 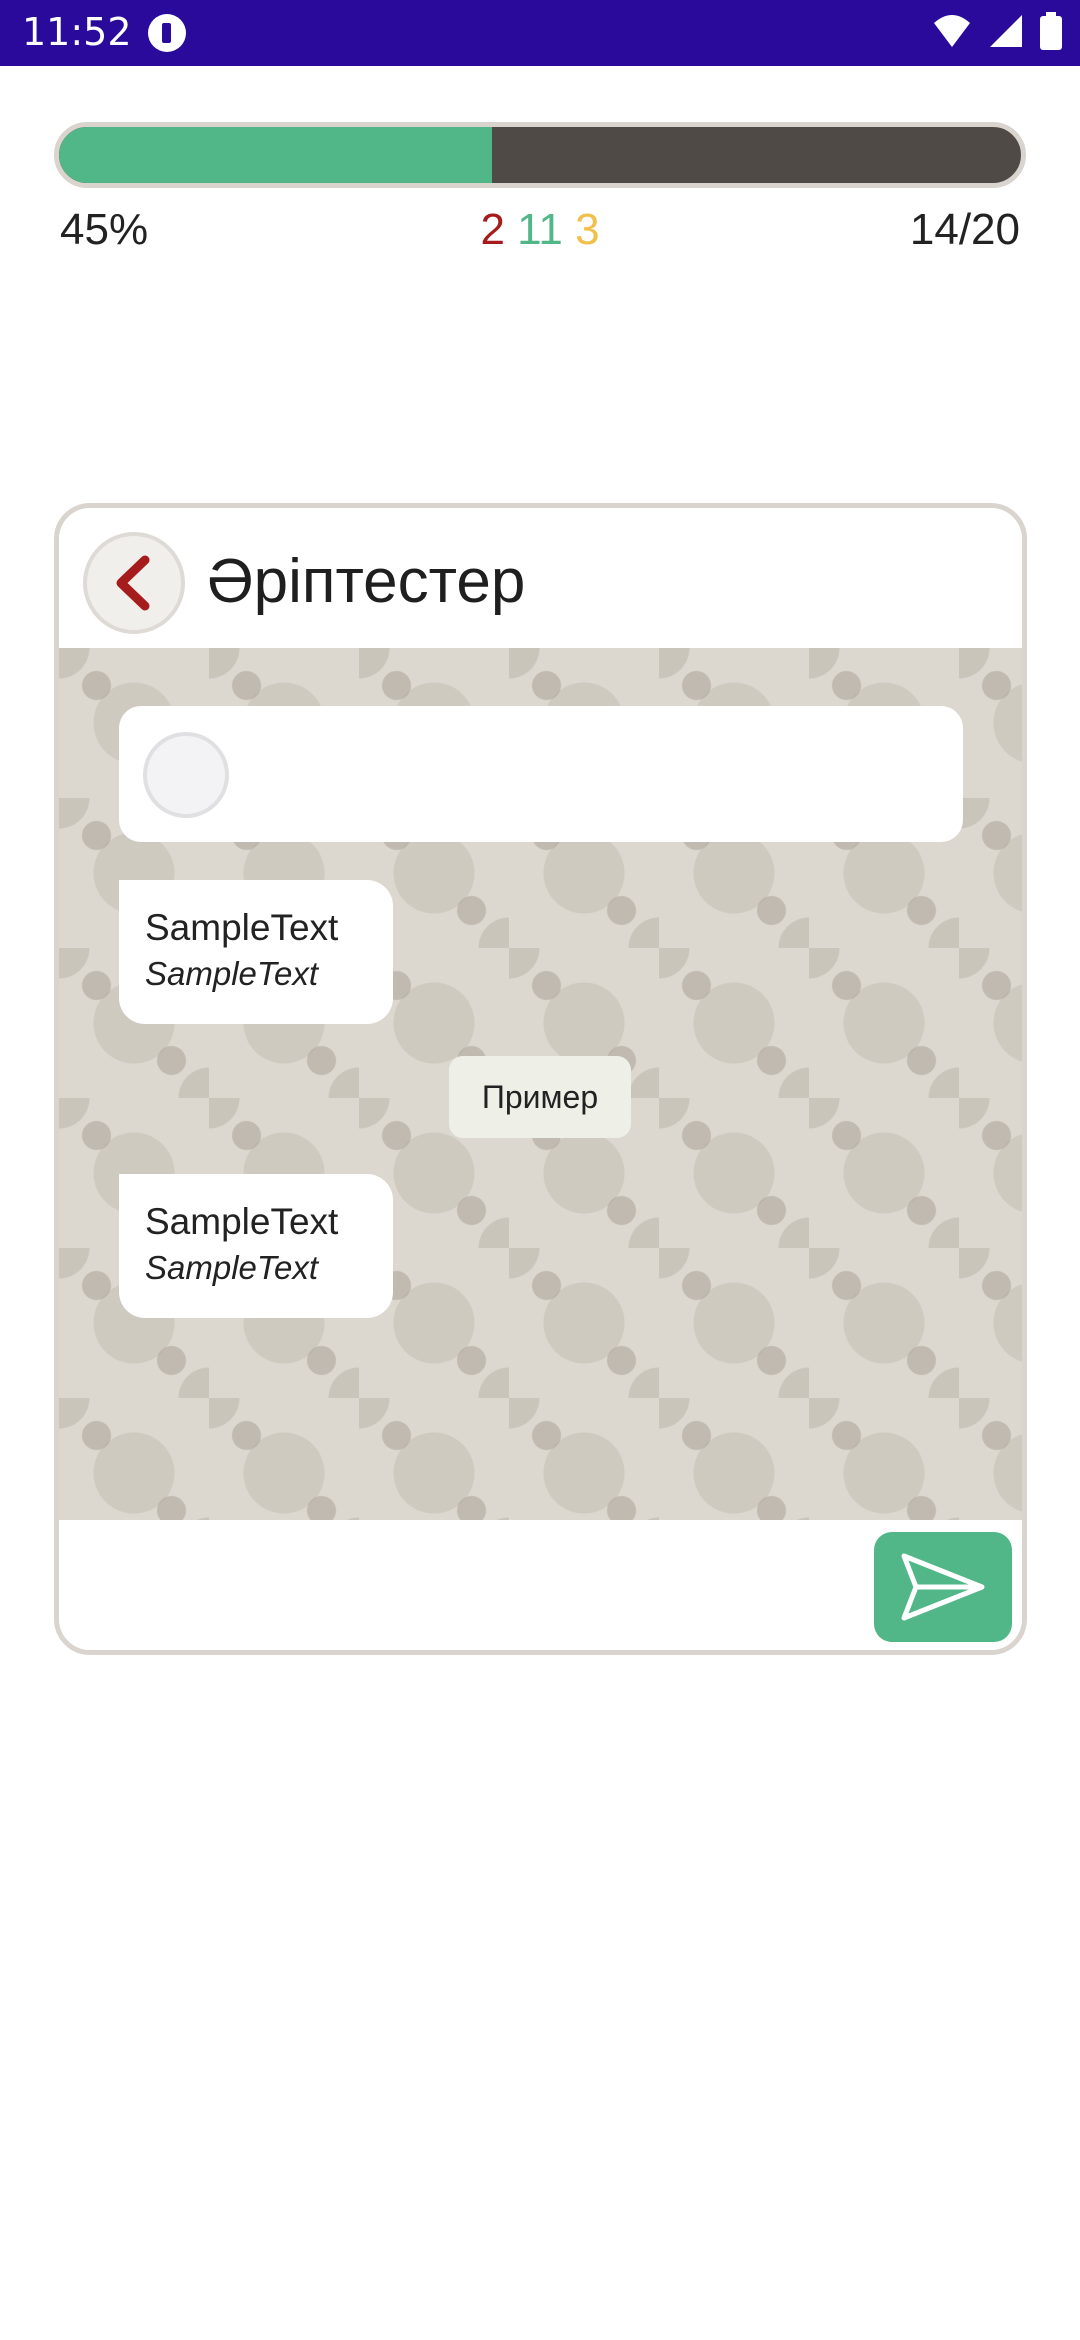 I want to click on back-button, so click(x=134, y=583).